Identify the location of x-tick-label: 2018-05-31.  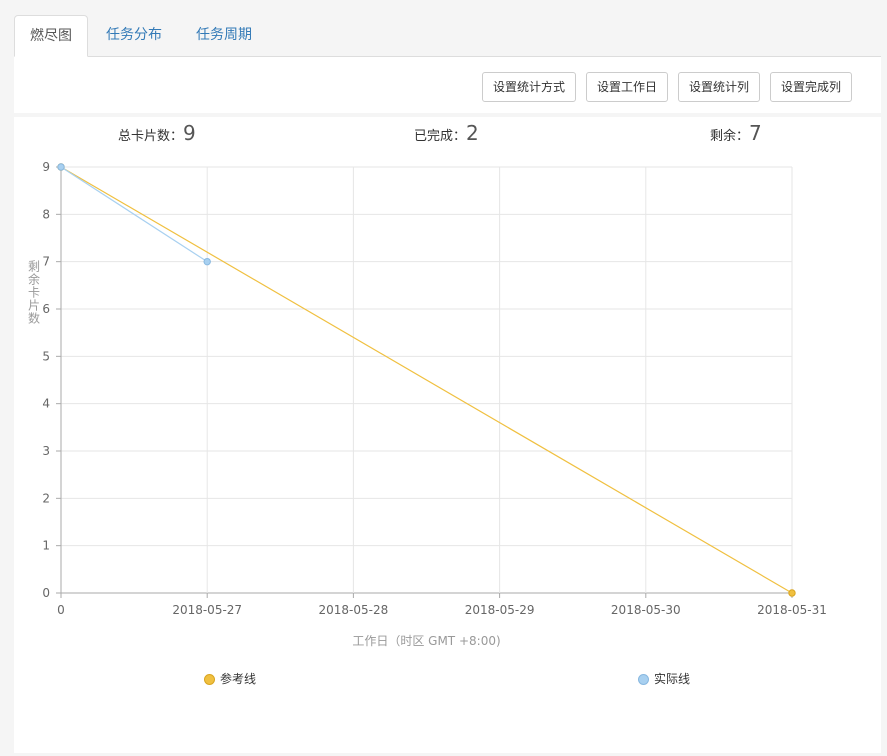
(792, 610).